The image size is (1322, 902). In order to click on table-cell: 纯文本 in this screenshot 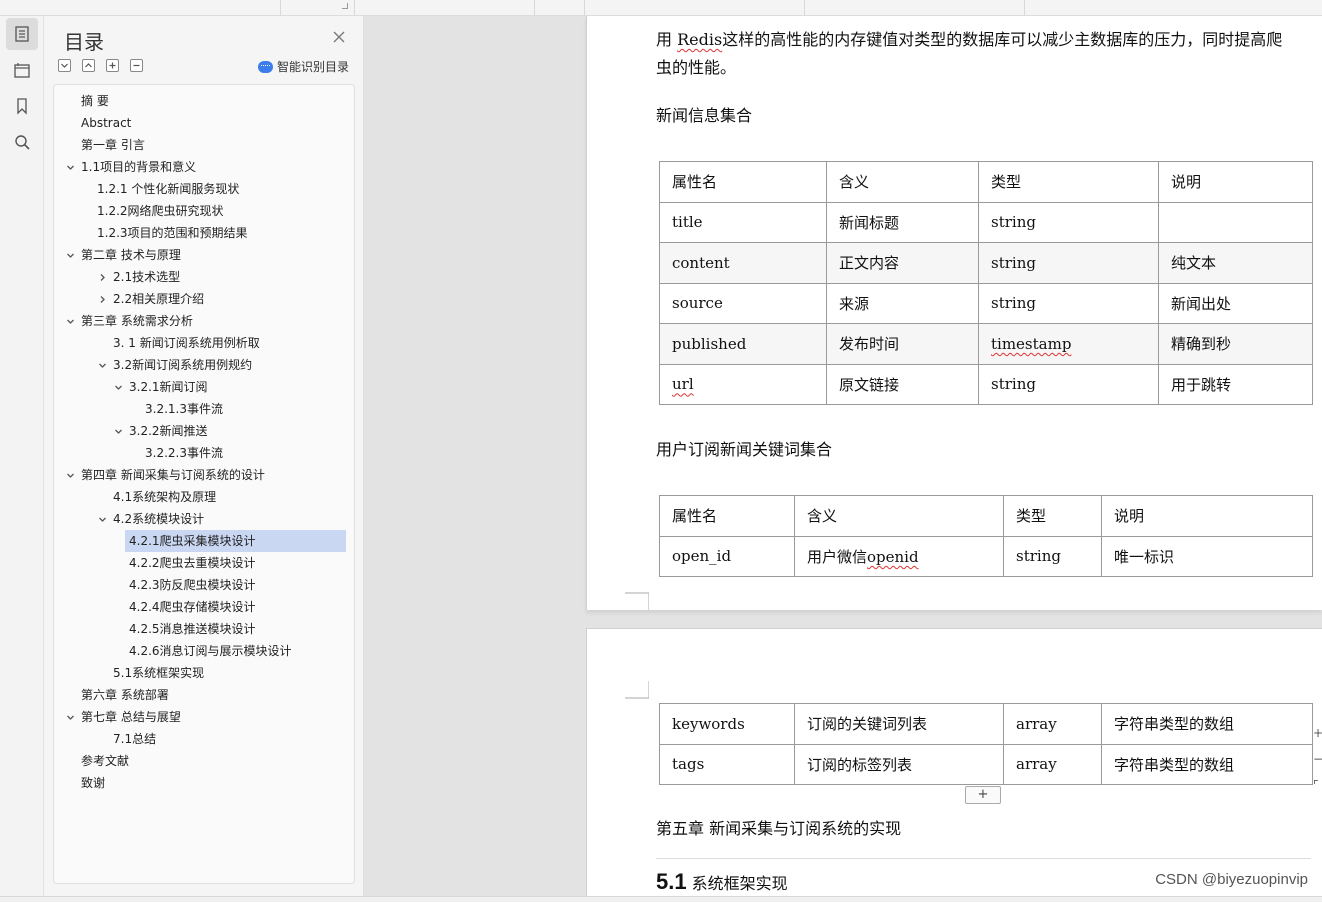, I will do `click(1235, 263)`.